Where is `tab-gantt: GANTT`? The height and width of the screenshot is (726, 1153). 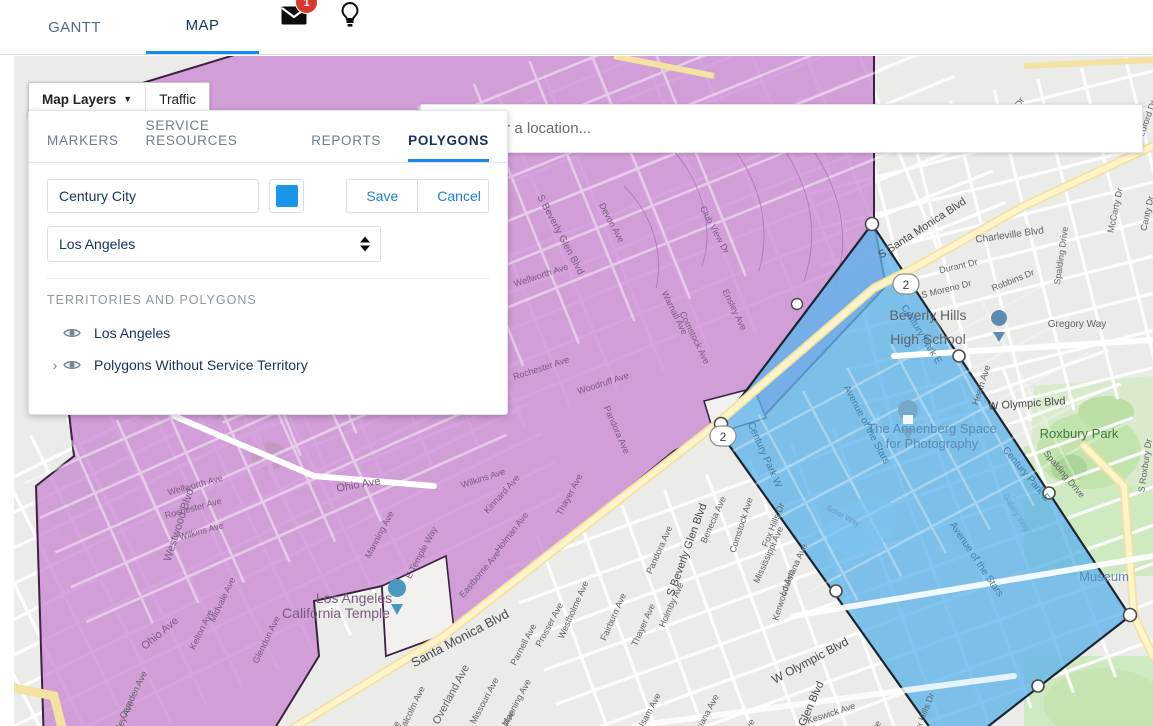 tab-gantt: GANTT is located at coordinates (74, 27).